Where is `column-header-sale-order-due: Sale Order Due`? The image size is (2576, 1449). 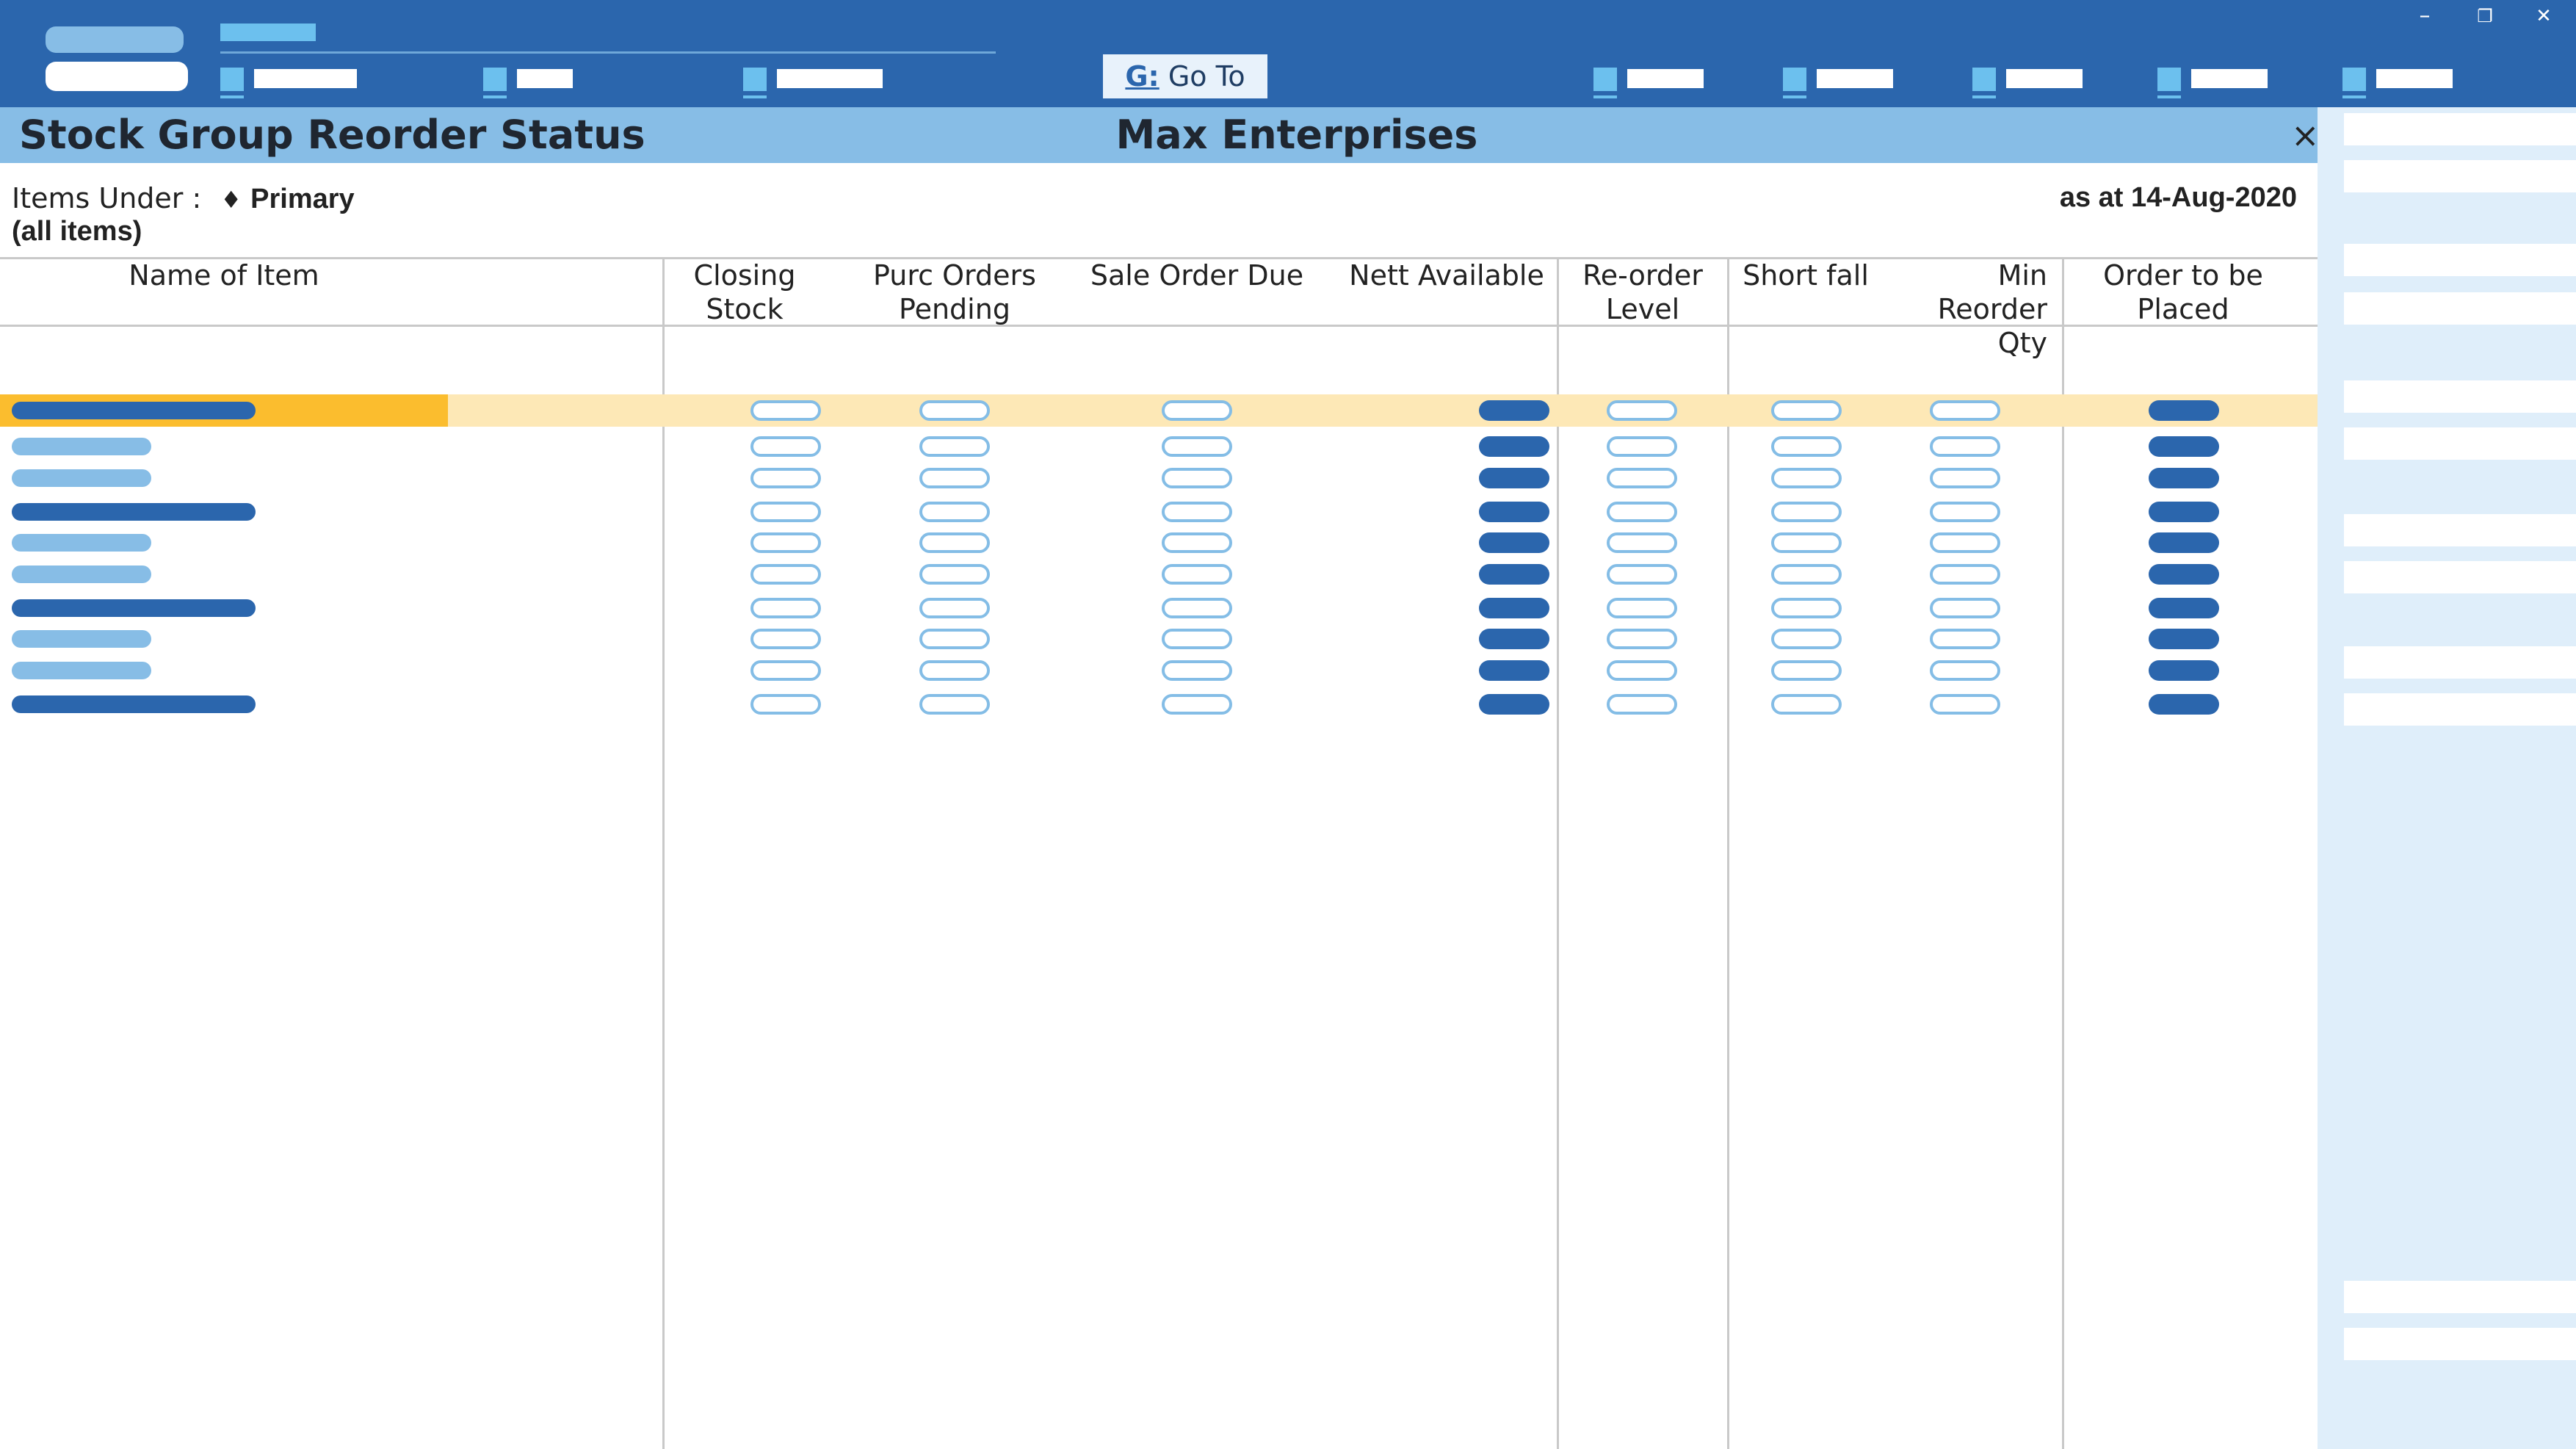 column-header-sale-order-due: Sale Order Due is located at coordinates (1197, 275).